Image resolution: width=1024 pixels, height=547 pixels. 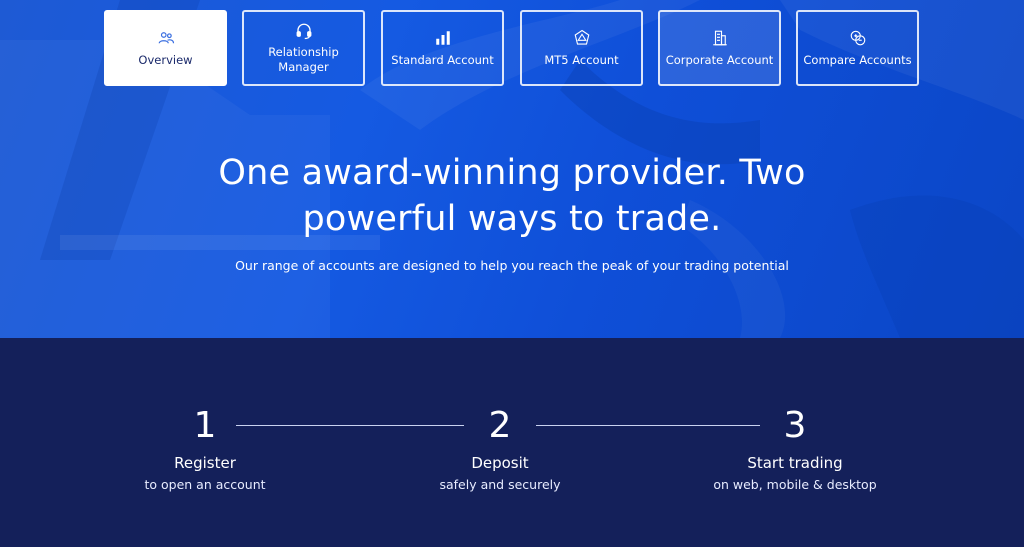 I want to click on tab-standard-account: Standard Account, so click(x=442, y=48).